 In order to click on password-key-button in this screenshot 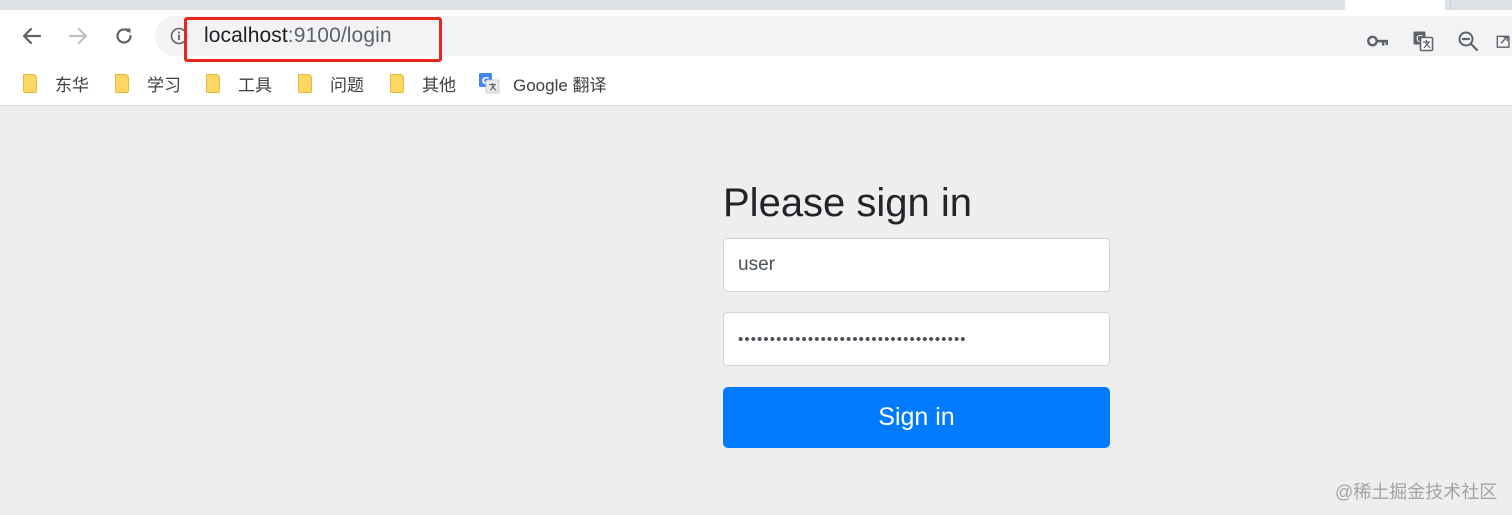, I will do `click(1378, 41)`.